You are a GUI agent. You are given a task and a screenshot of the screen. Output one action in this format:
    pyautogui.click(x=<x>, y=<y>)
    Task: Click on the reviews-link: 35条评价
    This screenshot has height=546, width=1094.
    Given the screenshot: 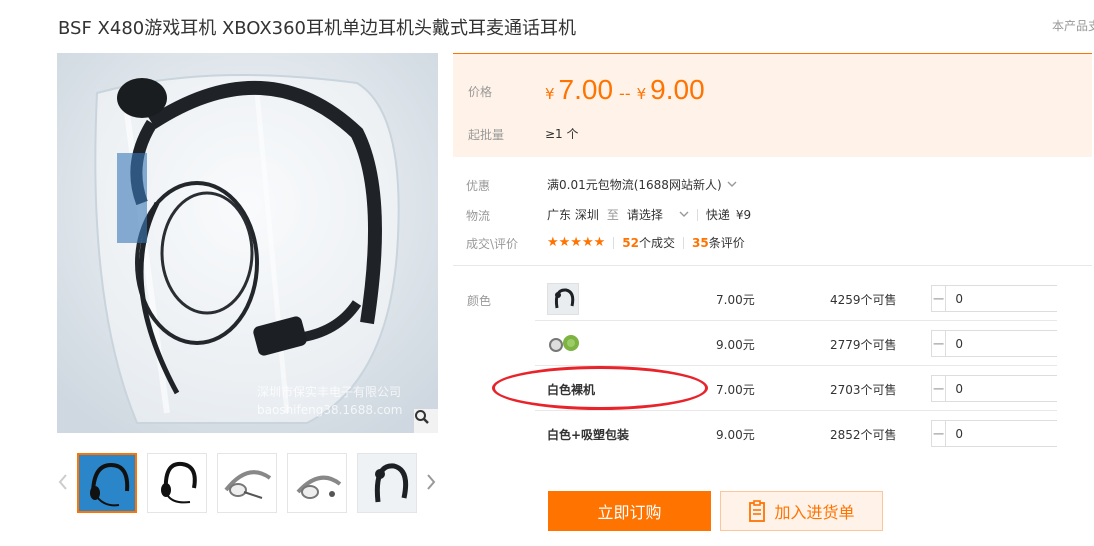 What is the action you would take?
    pyautogui.click(x=718, y=242)
    